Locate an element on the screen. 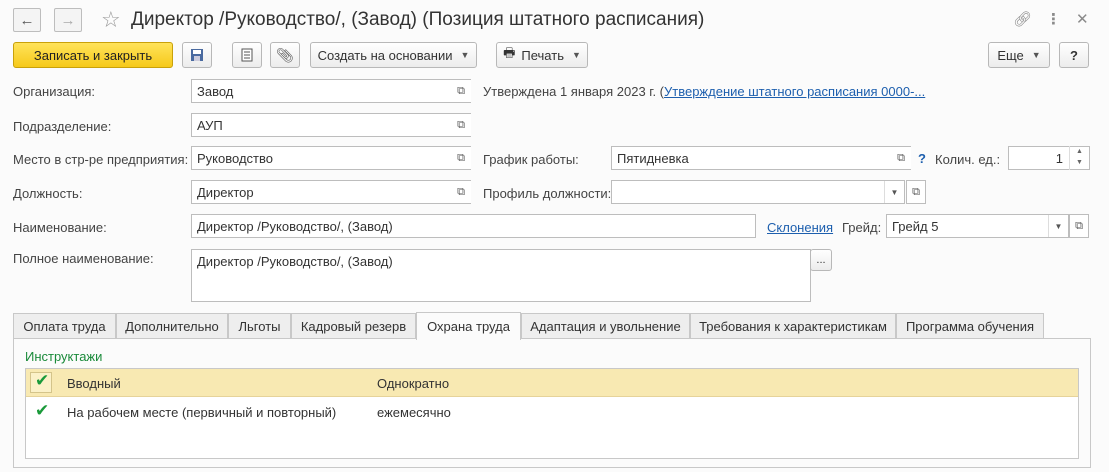 This screenshot has height=472, width=1109. full-name-label: Полное наименование: is located at coordinates (83, 258).